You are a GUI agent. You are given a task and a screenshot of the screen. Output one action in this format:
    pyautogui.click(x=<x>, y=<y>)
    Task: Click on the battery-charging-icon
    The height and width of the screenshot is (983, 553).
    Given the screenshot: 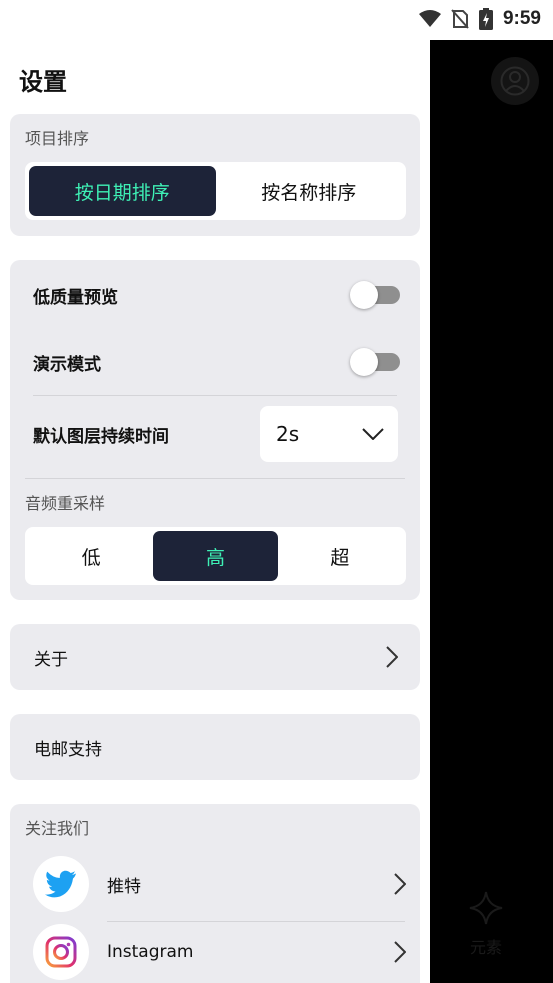 What is the action you would take?
    pyautogui.click(x=485, y=19)
    